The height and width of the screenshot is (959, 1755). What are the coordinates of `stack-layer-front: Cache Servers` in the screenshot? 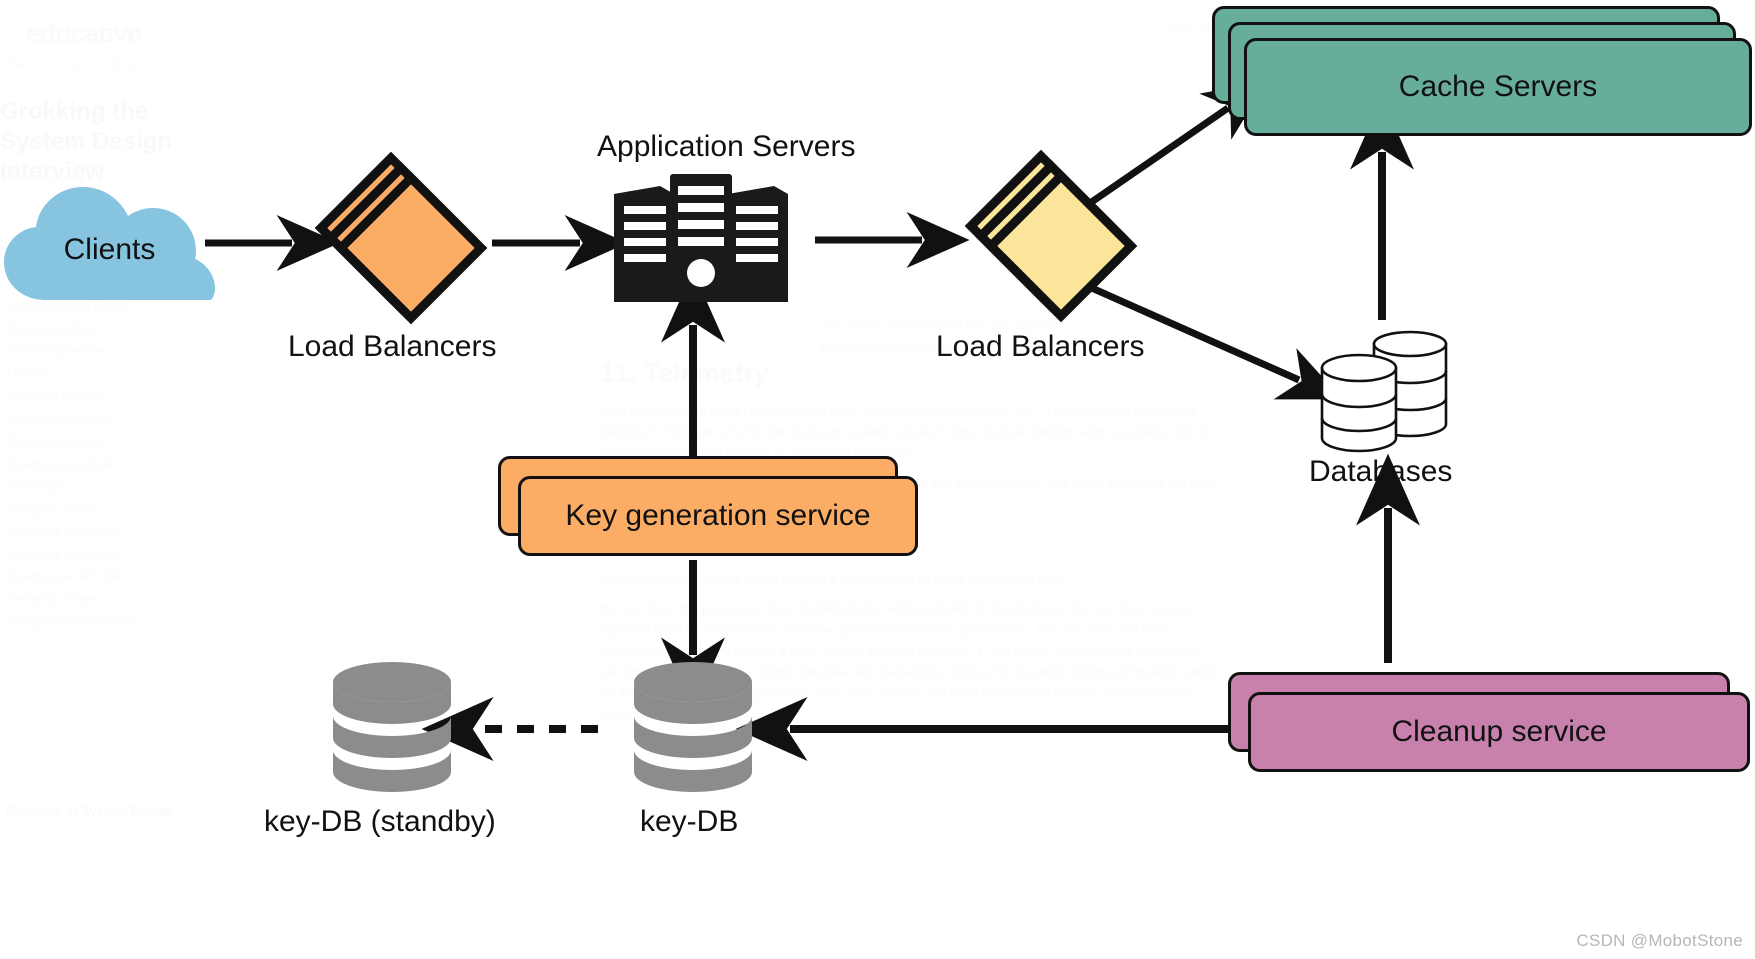 It's located at (1498, 87).